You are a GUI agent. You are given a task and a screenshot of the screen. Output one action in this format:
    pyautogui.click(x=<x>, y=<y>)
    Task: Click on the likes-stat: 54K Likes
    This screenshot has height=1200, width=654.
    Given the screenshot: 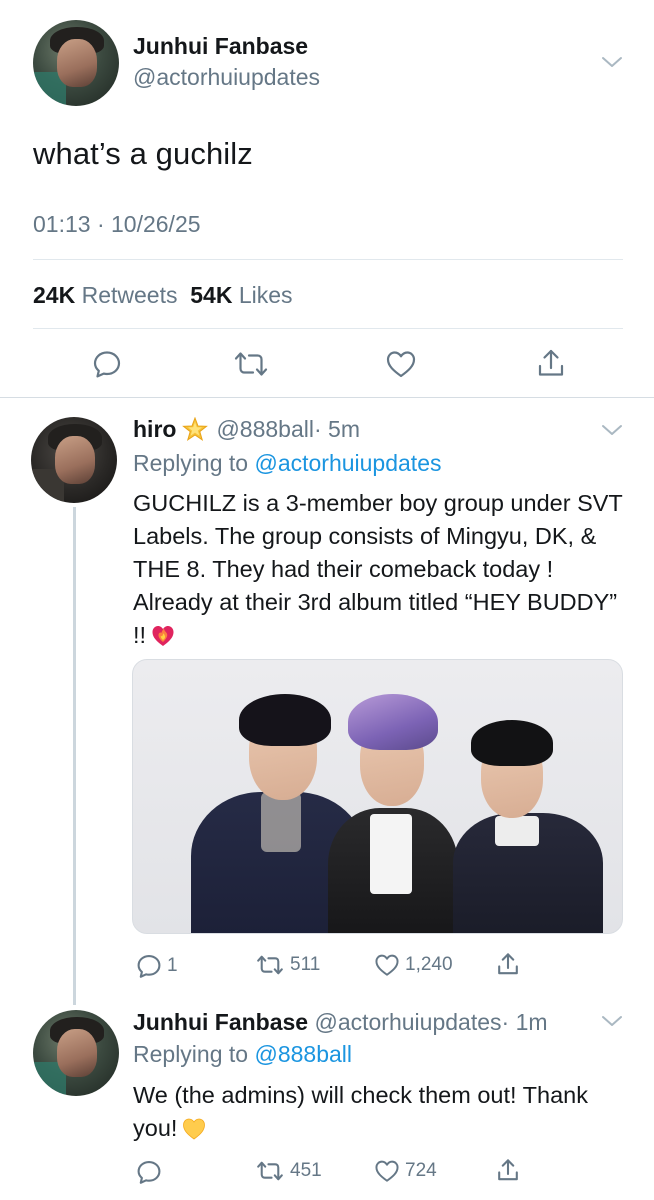 What is the action you would take?
    pyautogui.click(x=241, y=295)
    